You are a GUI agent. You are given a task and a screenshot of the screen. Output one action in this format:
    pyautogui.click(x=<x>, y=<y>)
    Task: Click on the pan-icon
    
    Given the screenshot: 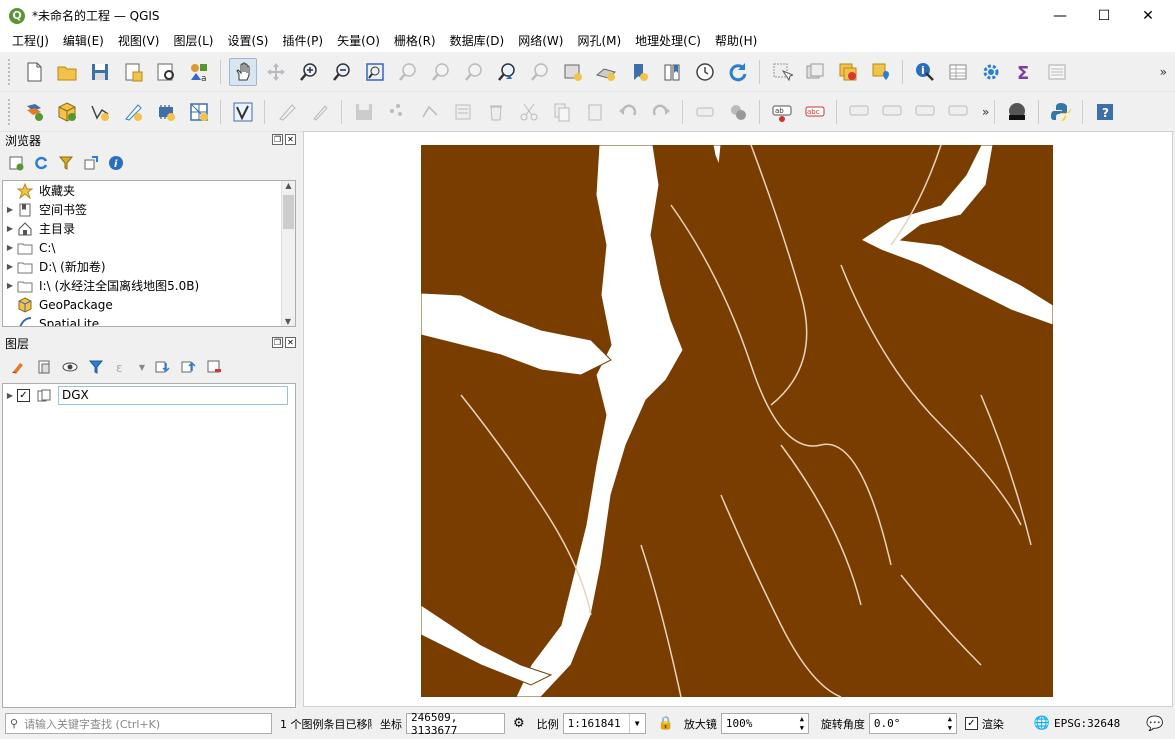 What is the action you would take?
    pyautogui.click(x=242, y=71)
    